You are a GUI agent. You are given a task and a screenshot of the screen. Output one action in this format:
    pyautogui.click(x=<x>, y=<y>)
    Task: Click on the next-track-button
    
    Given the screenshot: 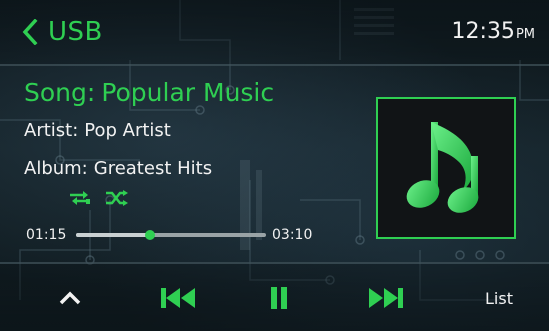 What is the action you would take?
    pyautogui.click(x=386, y=298)
    